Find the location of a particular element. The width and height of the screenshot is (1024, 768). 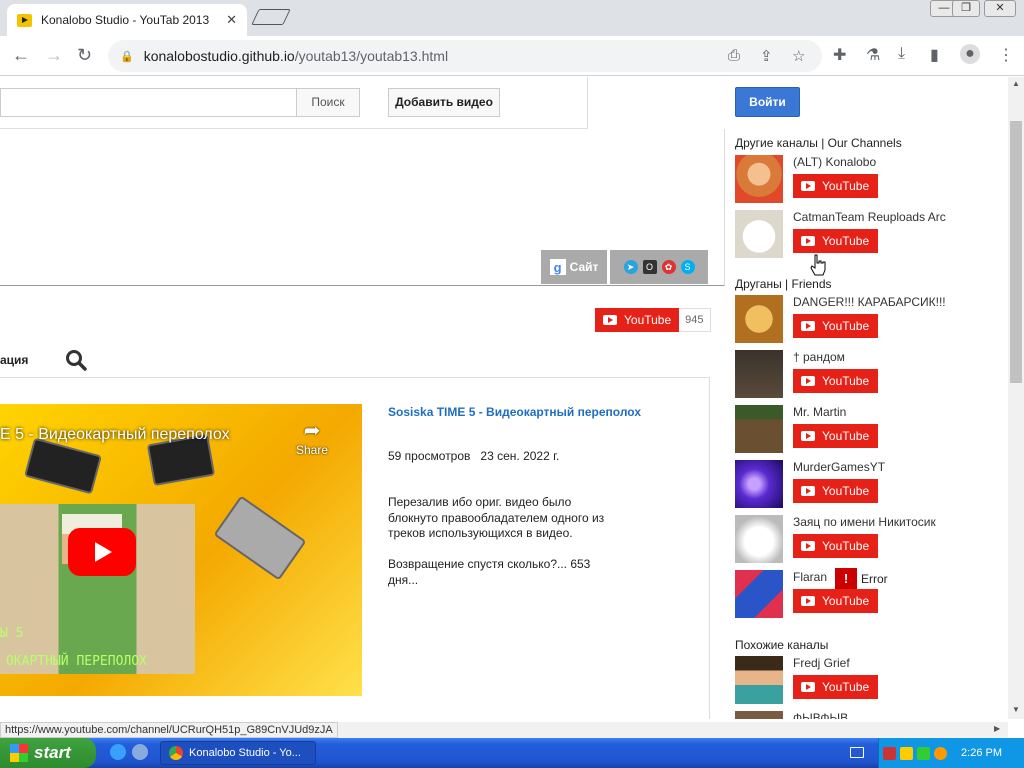

youtube-subscribe-button: YouTube is located at coordinates (637, 320).